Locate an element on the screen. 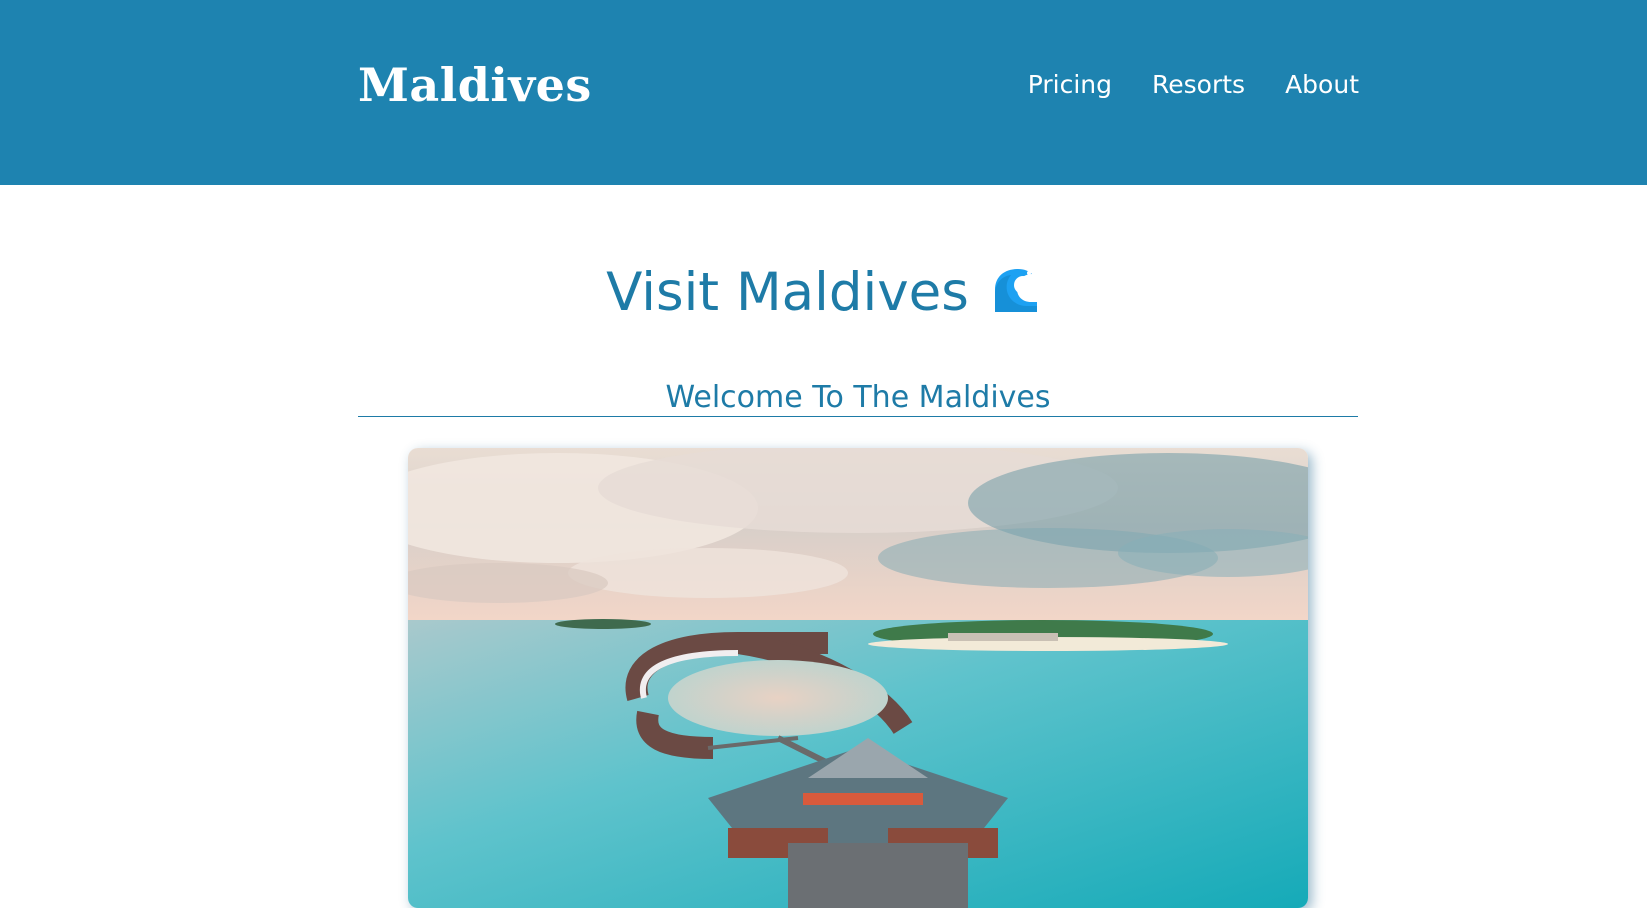 This screenshot has height=908, width=1647. page-title: Visit Maldives is located at coordinates (823, 293).